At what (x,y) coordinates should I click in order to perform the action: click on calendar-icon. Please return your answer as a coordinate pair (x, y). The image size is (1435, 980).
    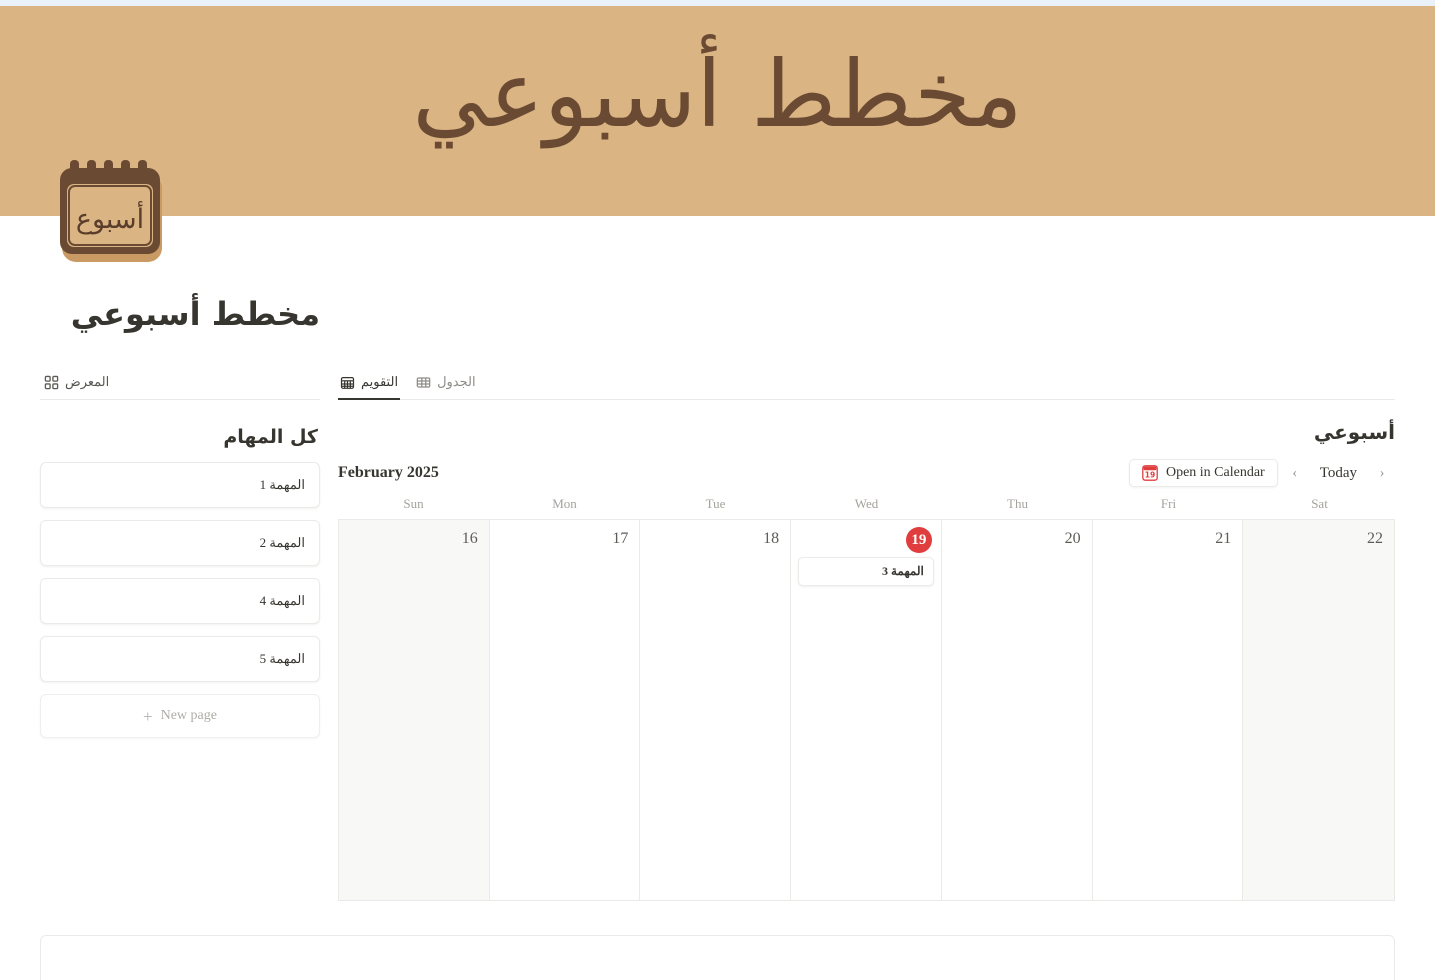
    Looking at the image, I should click on (347, 382).